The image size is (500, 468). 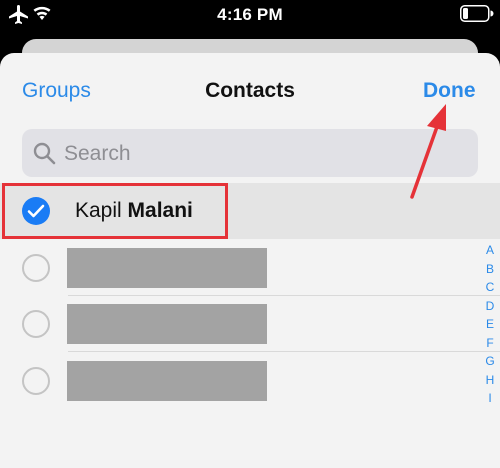 I want to click on status-bar: 4:16 PM, so click(x=250, y=17).